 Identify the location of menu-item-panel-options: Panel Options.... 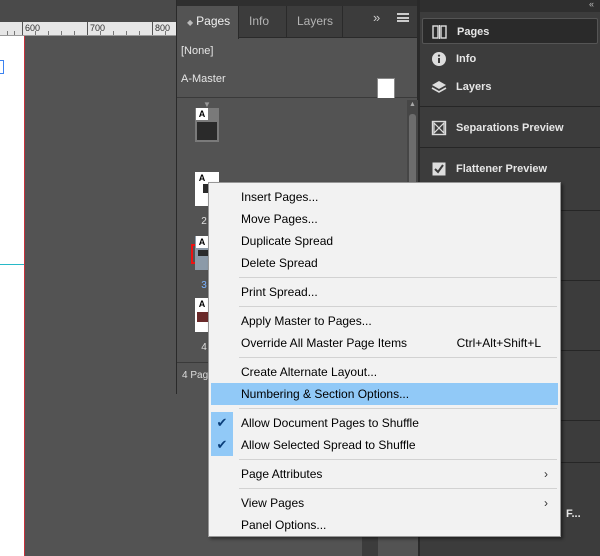
(384, 525).